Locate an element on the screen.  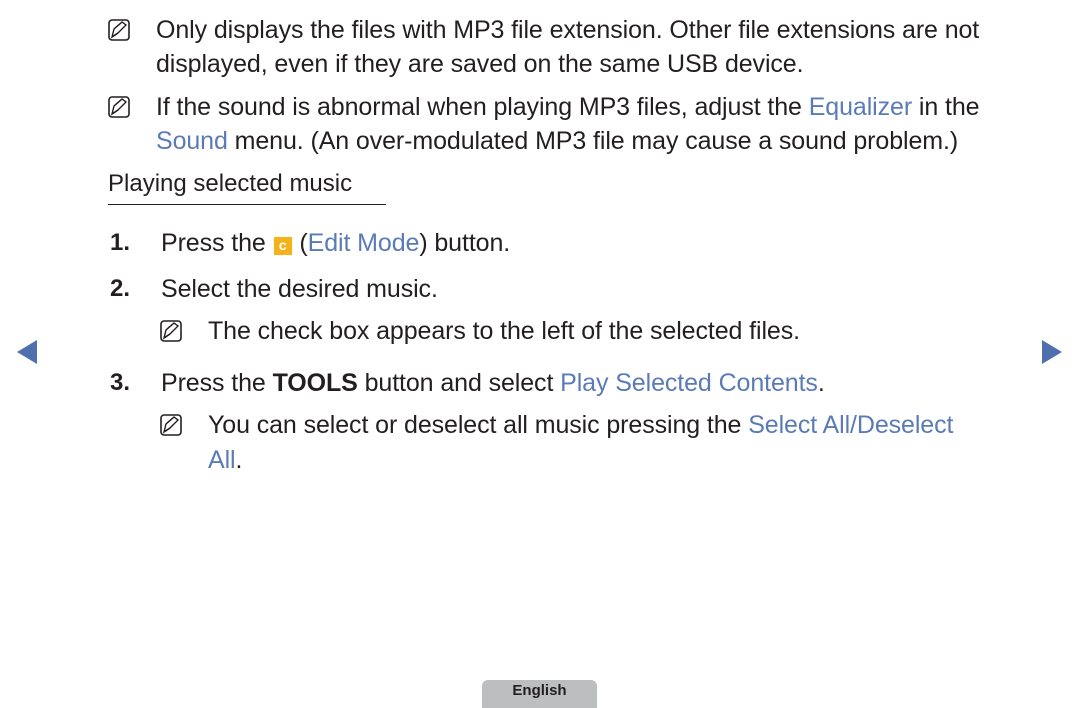
equalizer-link: Equalizer is located at coordinates (860, 107).